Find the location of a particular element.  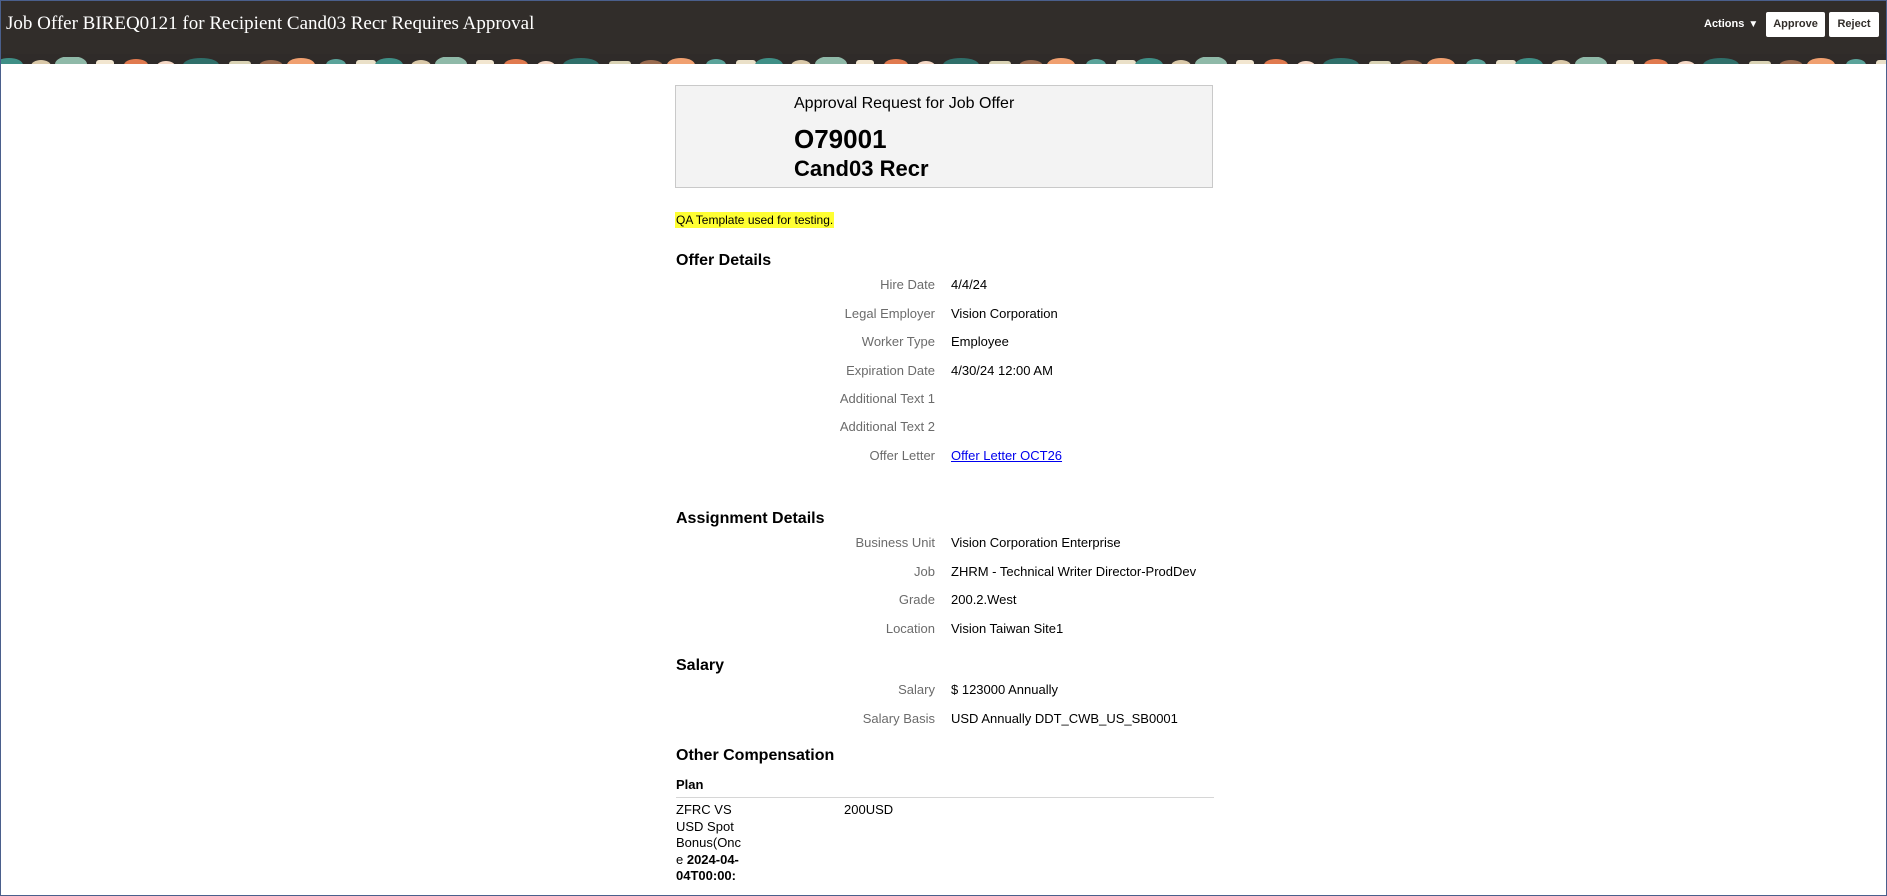

approve-button: Approve is located at coordinates (1795, 24).